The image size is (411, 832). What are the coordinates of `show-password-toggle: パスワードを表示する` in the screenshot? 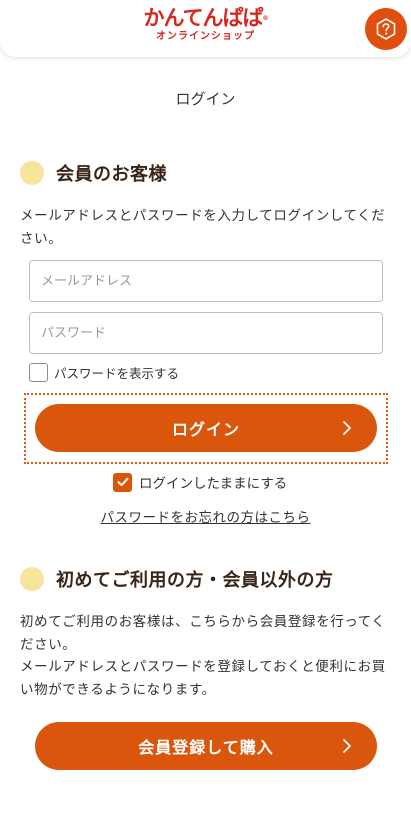 It's located at (104, 372).